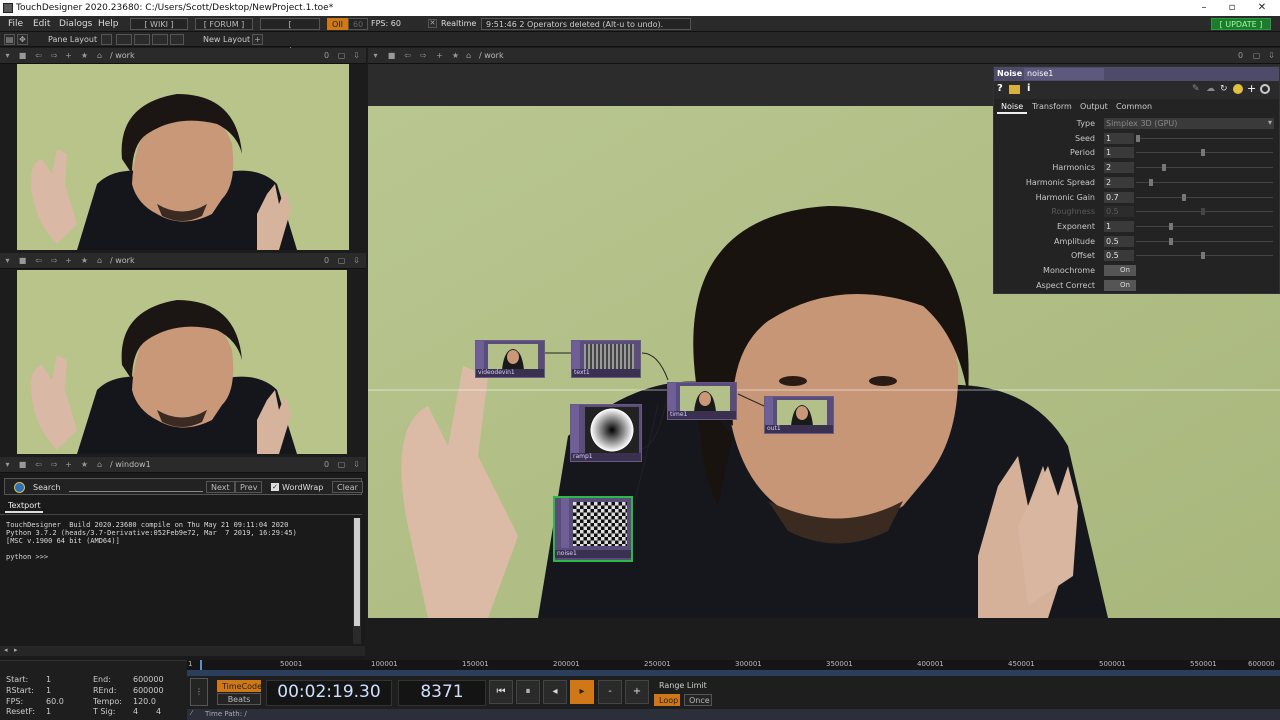 Image resolution: width=1280 pixels, height=720 pixels. I want to click on add-layout-button: +, so click(257, 39).